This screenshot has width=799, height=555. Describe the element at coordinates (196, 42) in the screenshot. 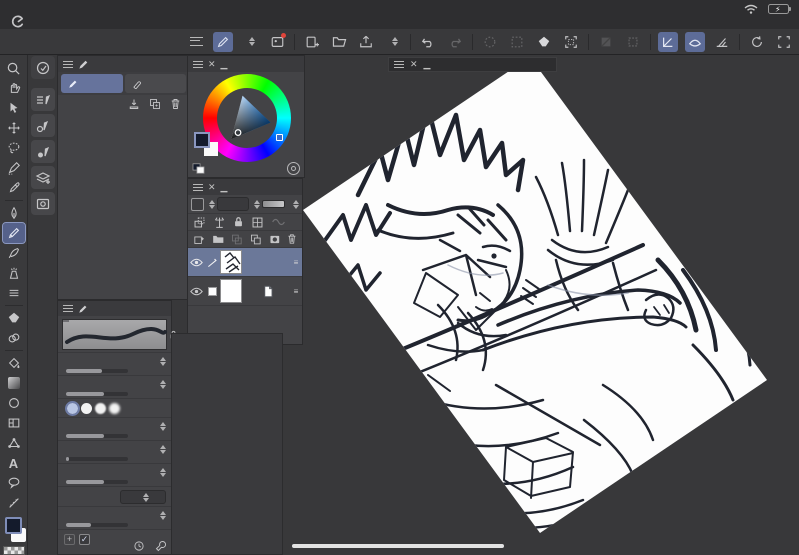

I see `main-menu-icon` at that location.